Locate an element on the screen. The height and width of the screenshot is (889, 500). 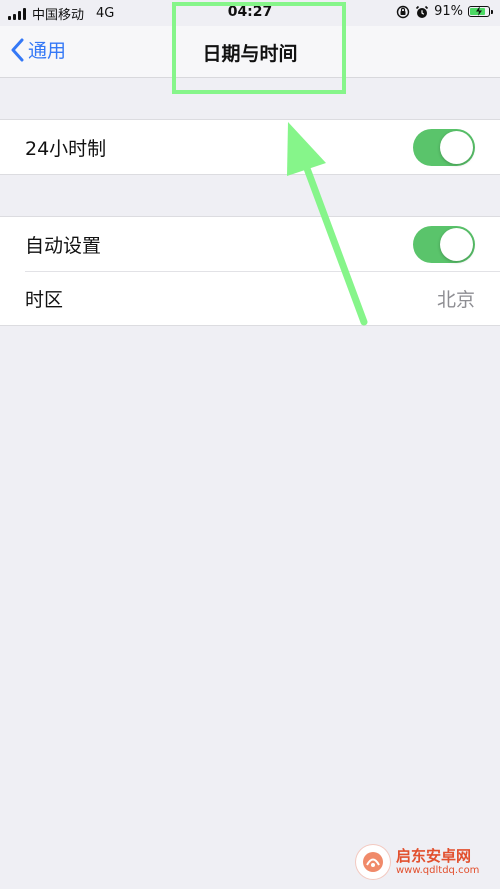
battery-charging-icon is located at coordinates (480, 11).